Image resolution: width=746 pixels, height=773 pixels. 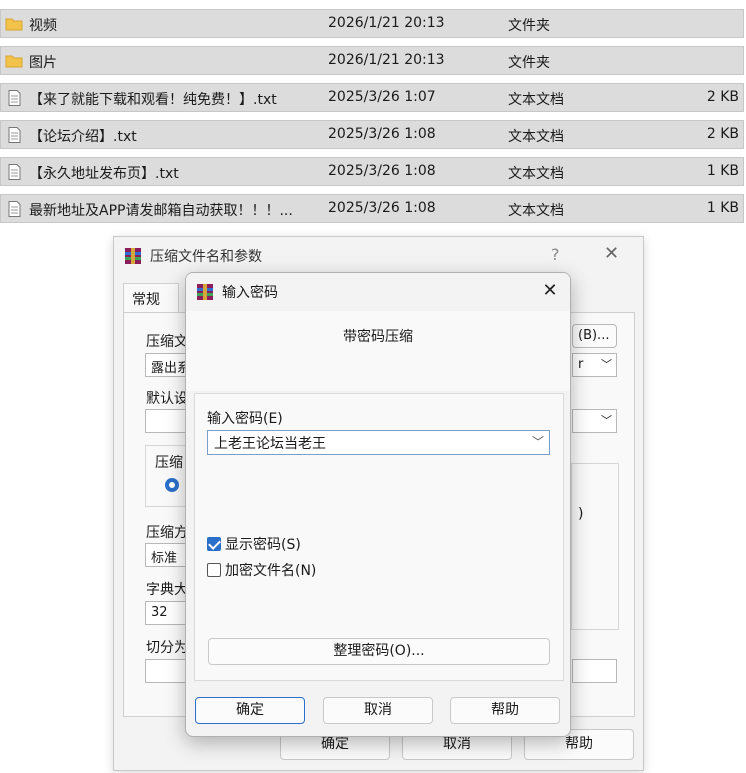 I want to click on split-select, so click(x=594, y=671).